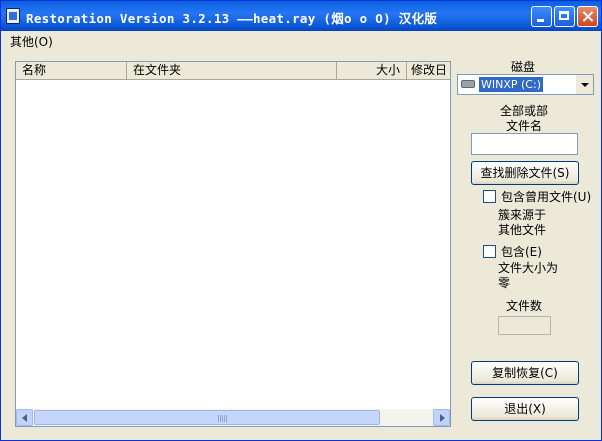 The image size is (602, 441). What do you see at coordinates (504, 283) in the screenshot?
I see `include-zero-size-desc-line2: 零` at bounding box center [504, 283].